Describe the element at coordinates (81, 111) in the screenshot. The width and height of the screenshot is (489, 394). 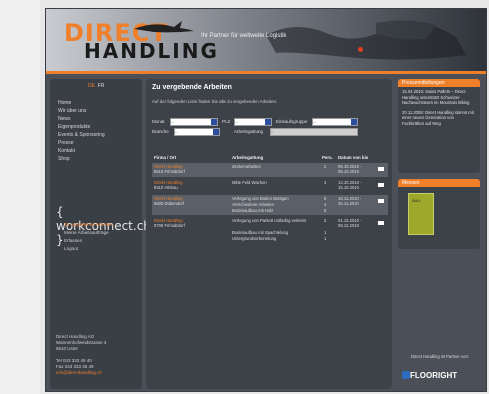
I see `nav-item-about: Wir über uns` at that location.